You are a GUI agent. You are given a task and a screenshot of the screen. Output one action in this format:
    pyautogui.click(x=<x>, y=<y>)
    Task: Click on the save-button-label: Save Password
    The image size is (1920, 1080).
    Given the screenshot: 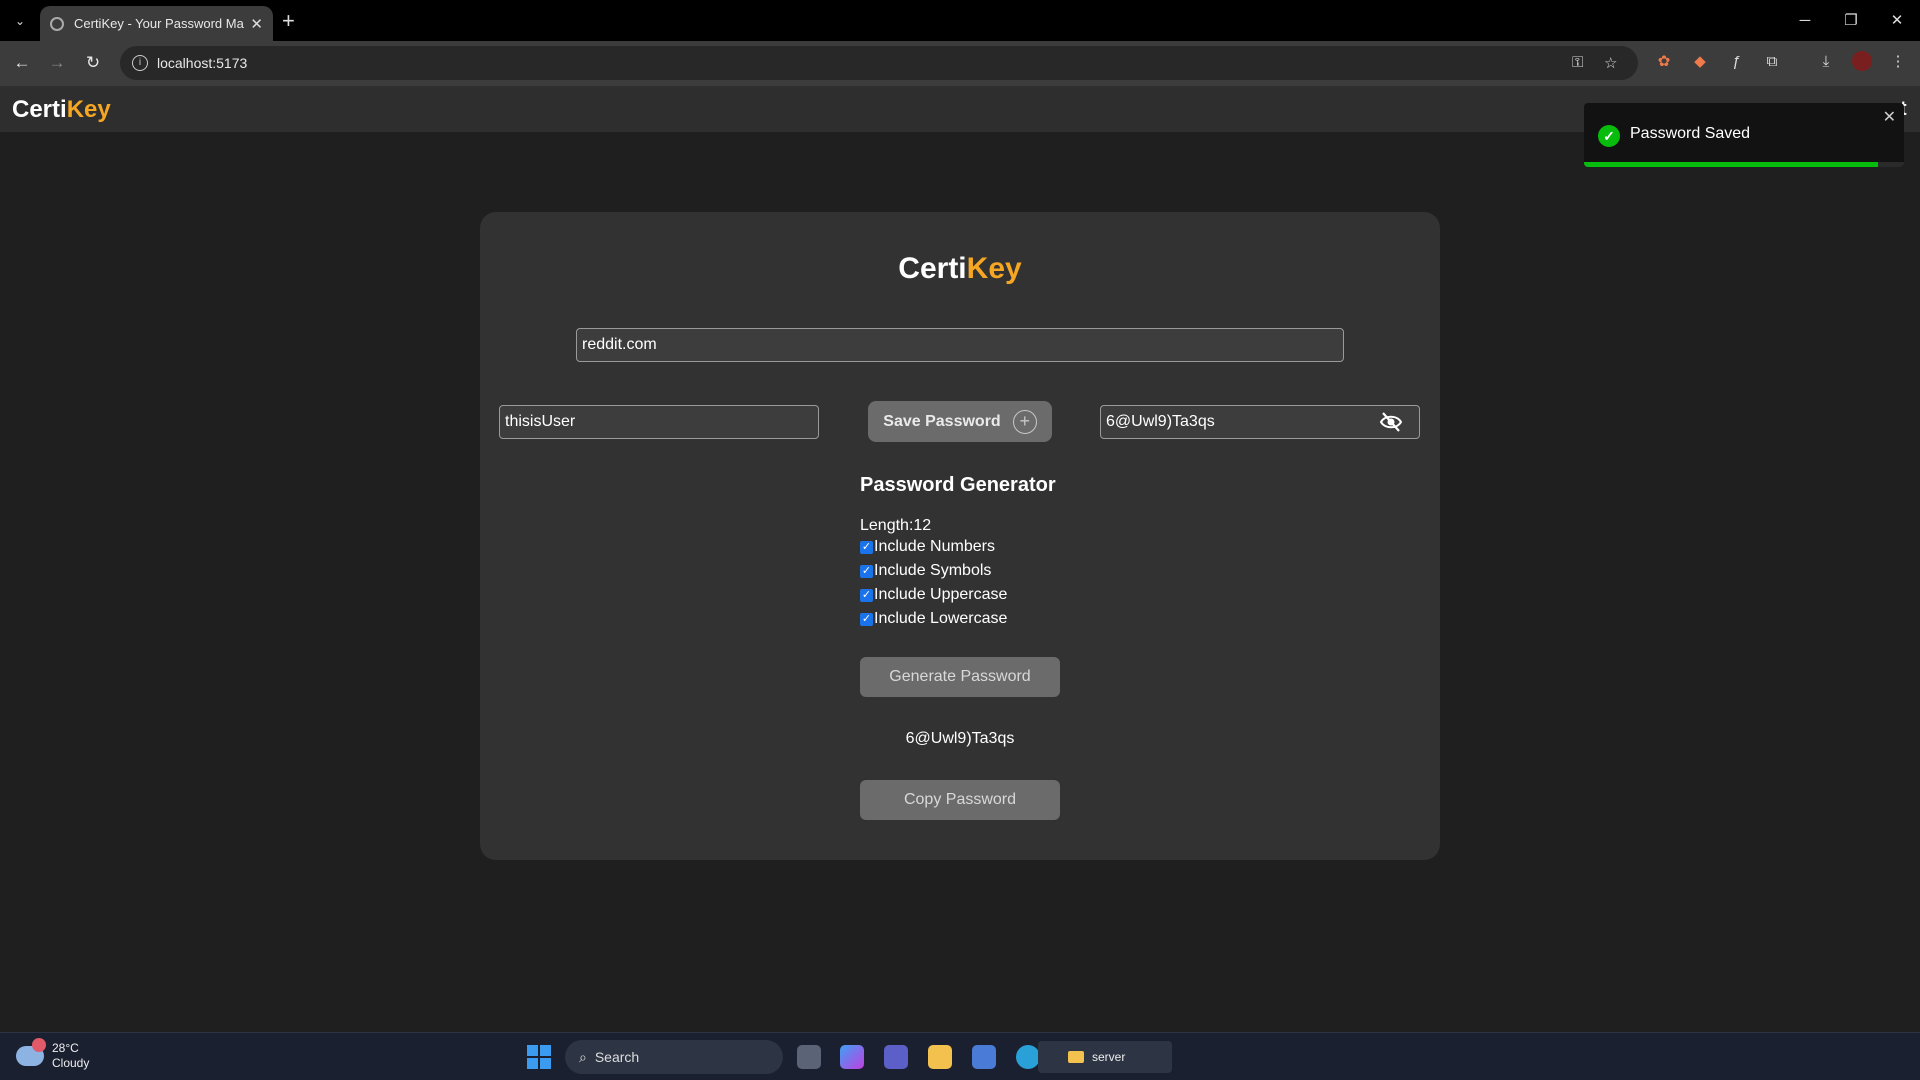 What is the action you would take?
    pyautogui.click(x=942, y=421)
    